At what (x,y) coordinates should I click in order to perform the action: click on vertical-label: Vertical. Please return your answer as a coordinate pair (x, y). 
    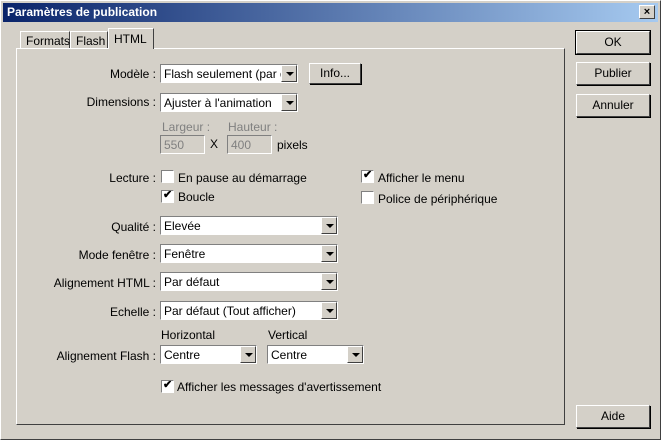
    Looking at the image, I should click on (288, 335).